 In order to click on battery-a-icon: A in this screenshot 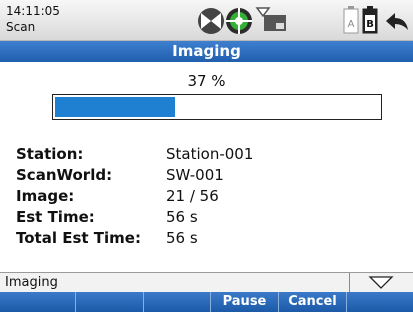, I will do `click(351, 20)`.